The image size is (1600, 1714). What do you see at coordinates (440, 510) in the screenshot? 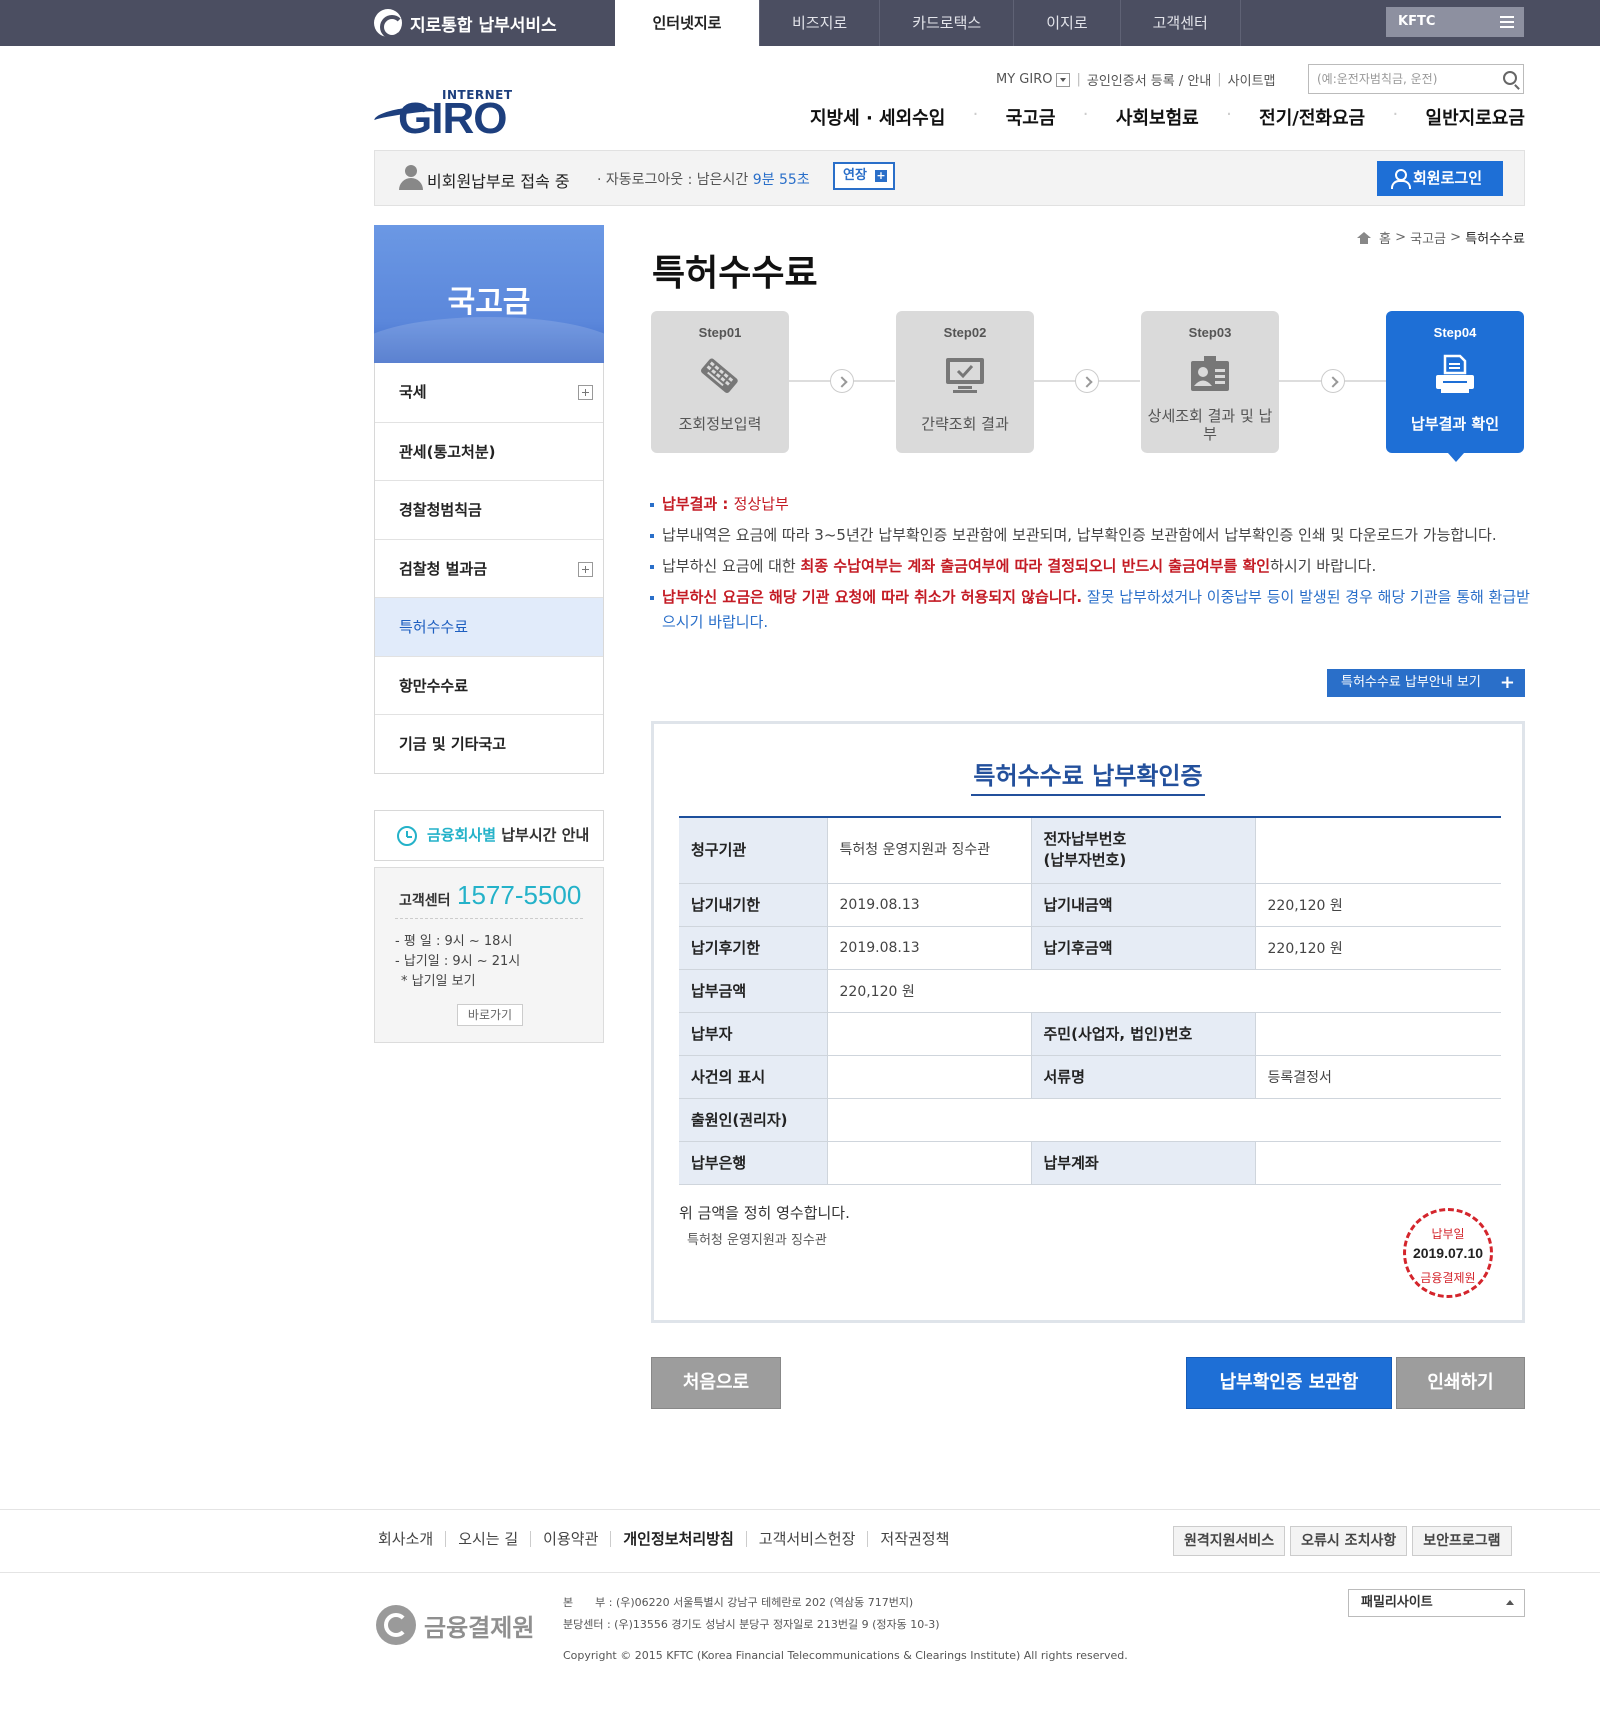
I see `sidebar-item-label: 경찰청범칙금` at bounding box center [440, 510].